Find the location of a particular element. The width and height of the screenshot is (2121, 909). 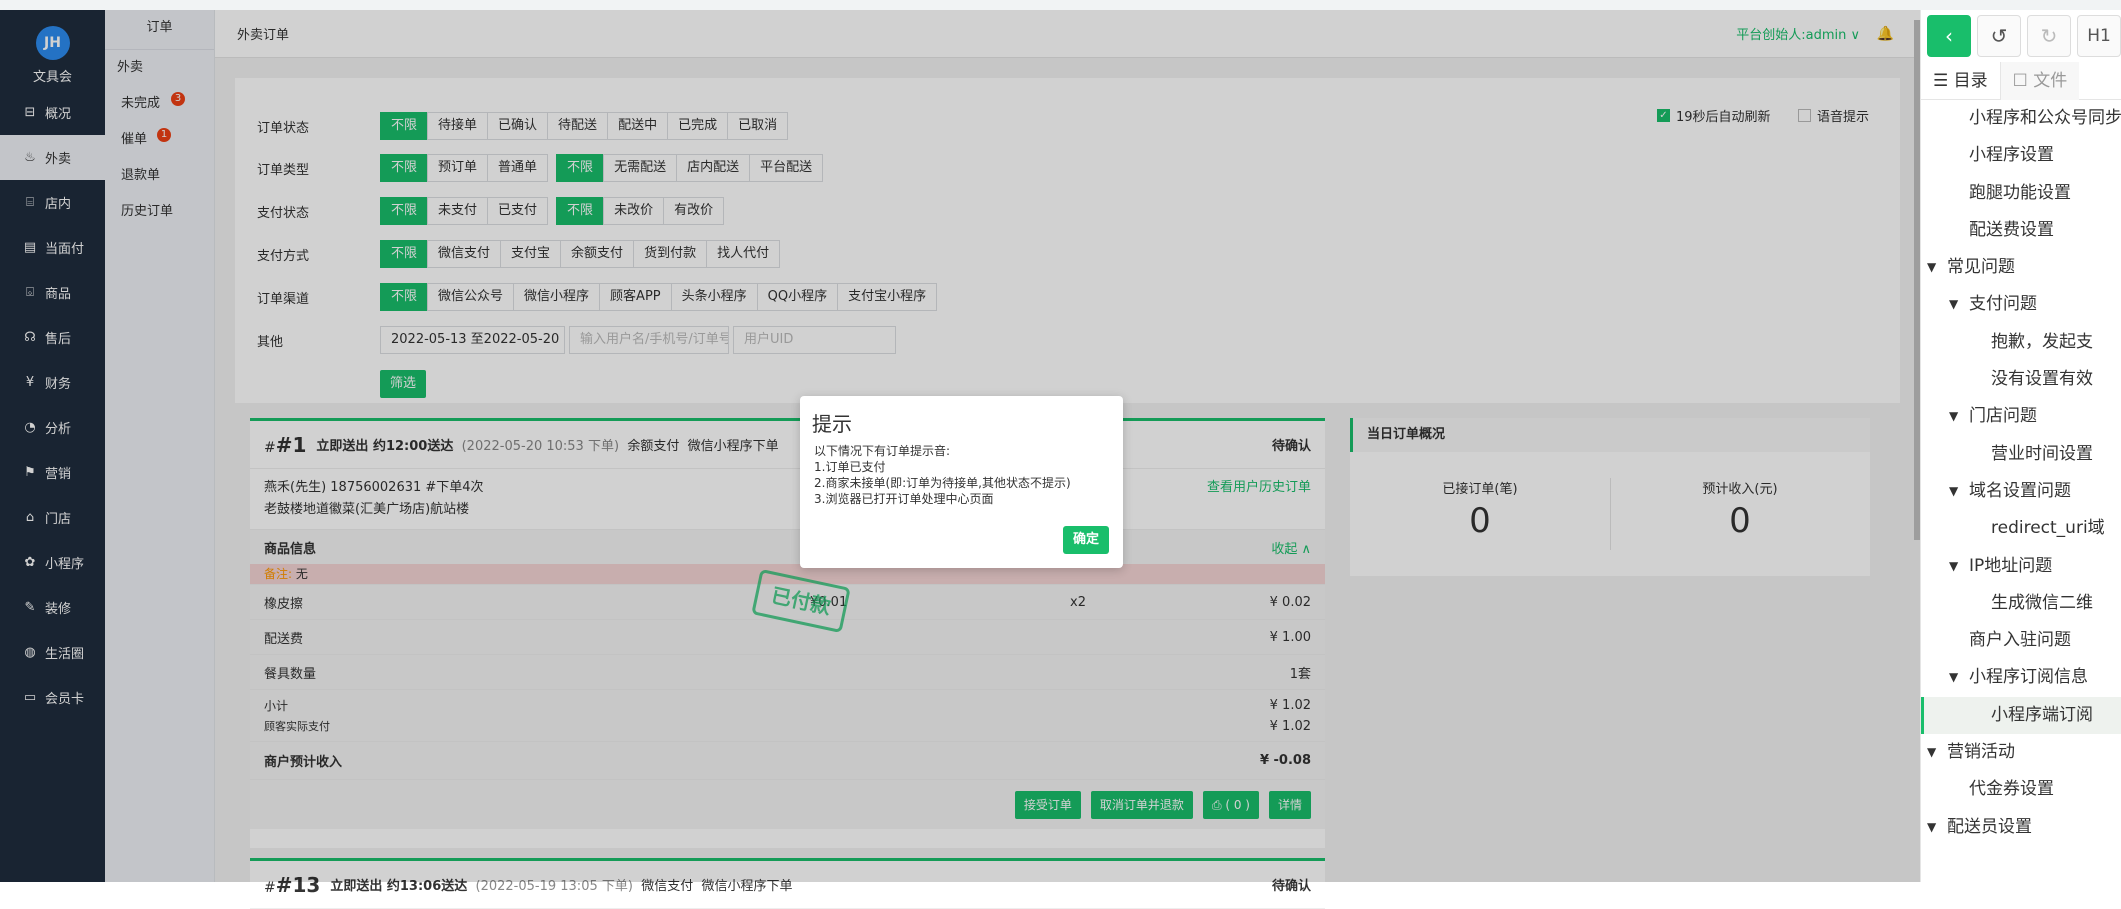

toc-label: redirect_uri域 is located at coordinates (2048, 528).